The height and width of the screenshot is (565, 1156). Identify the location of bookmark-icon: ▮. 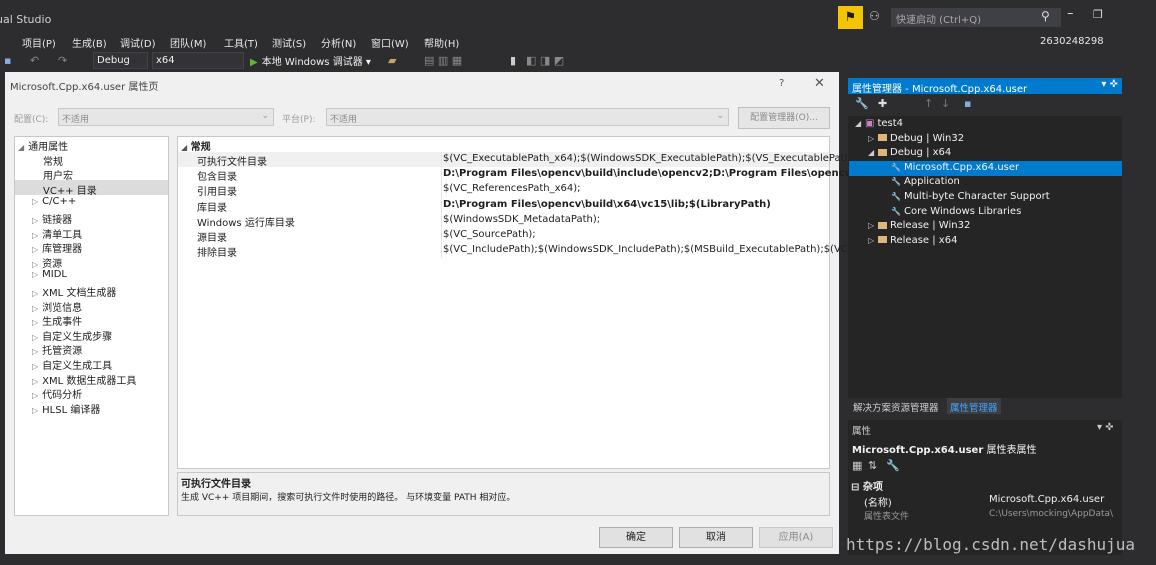
(513, 60).